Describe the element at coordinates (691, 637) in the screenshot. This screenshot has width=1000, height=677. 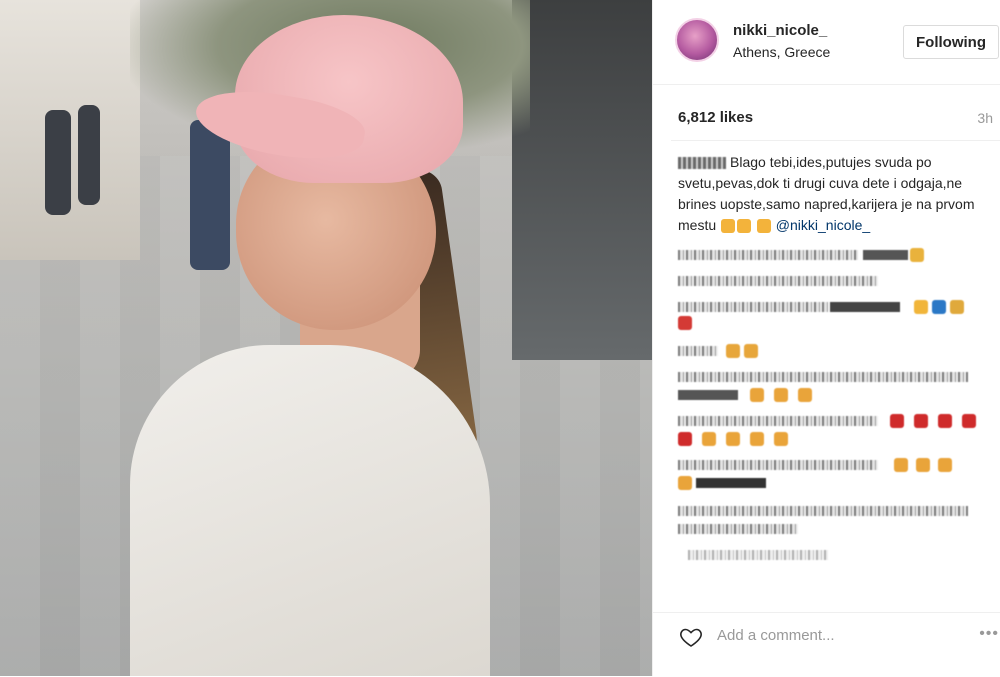
I see `heart-icon` at that location.